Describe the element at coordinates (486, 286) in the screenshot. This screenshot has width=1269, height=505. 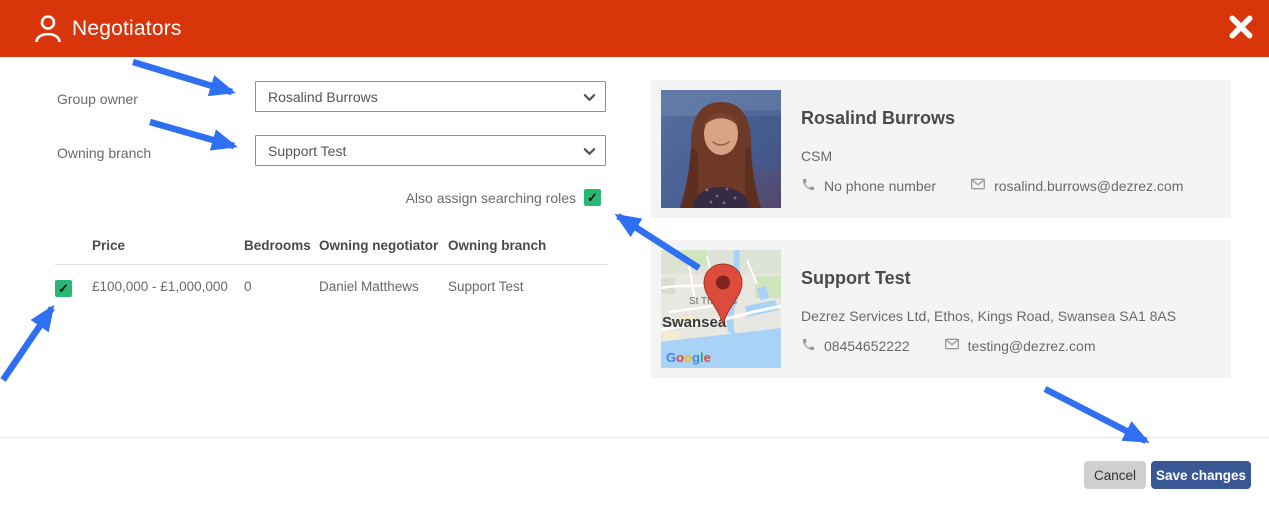
I see `cell-owning-branch: Support Test` at that location.